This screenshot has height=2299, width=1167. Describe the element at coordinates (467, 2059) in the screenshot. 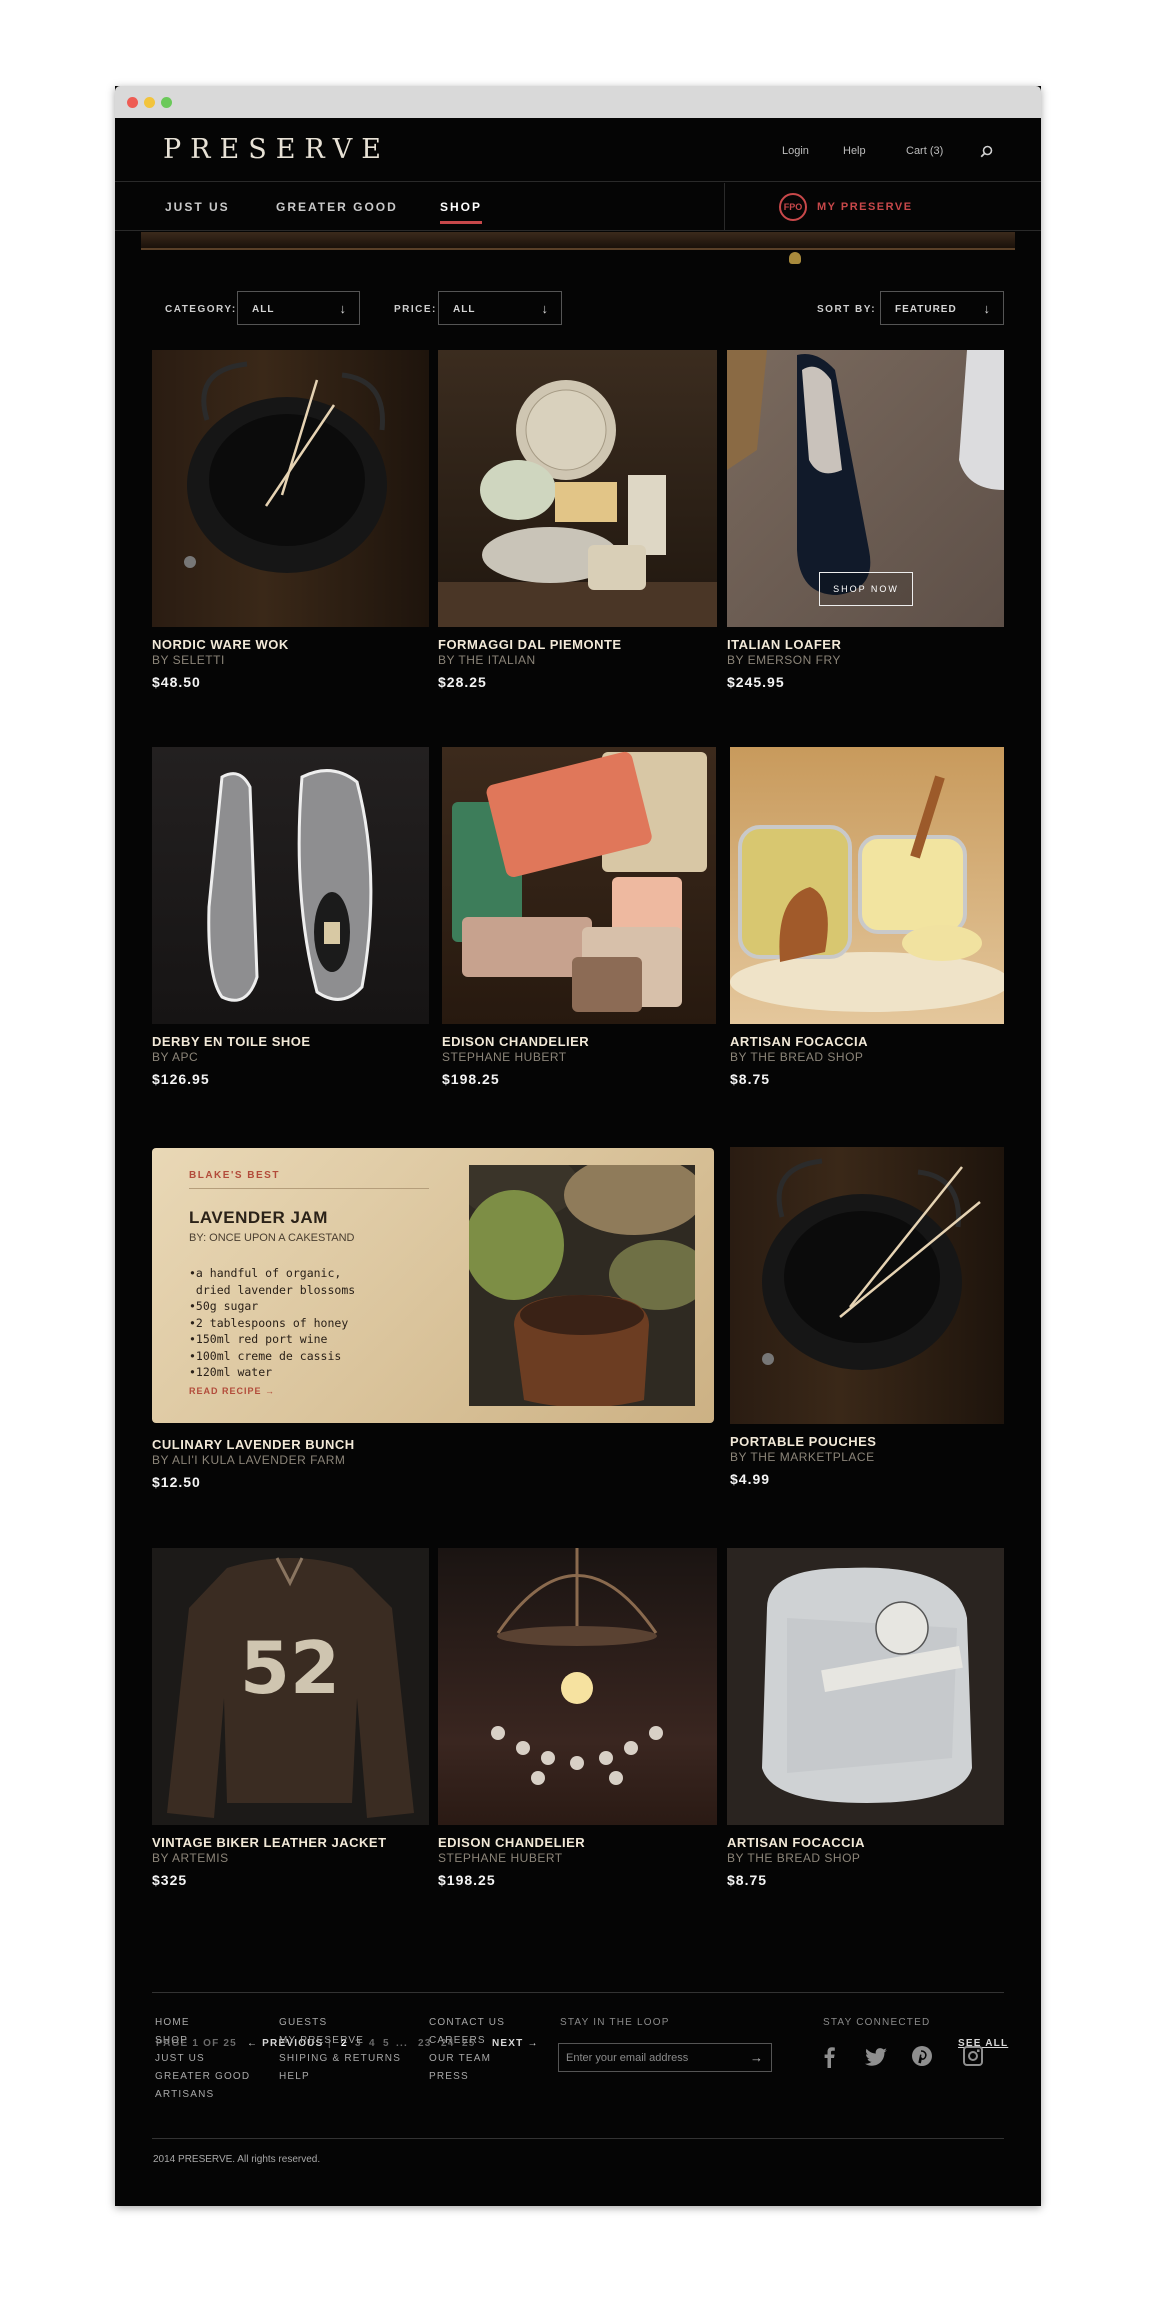

I see `footer-link-team: OUR TEAM` at that location.